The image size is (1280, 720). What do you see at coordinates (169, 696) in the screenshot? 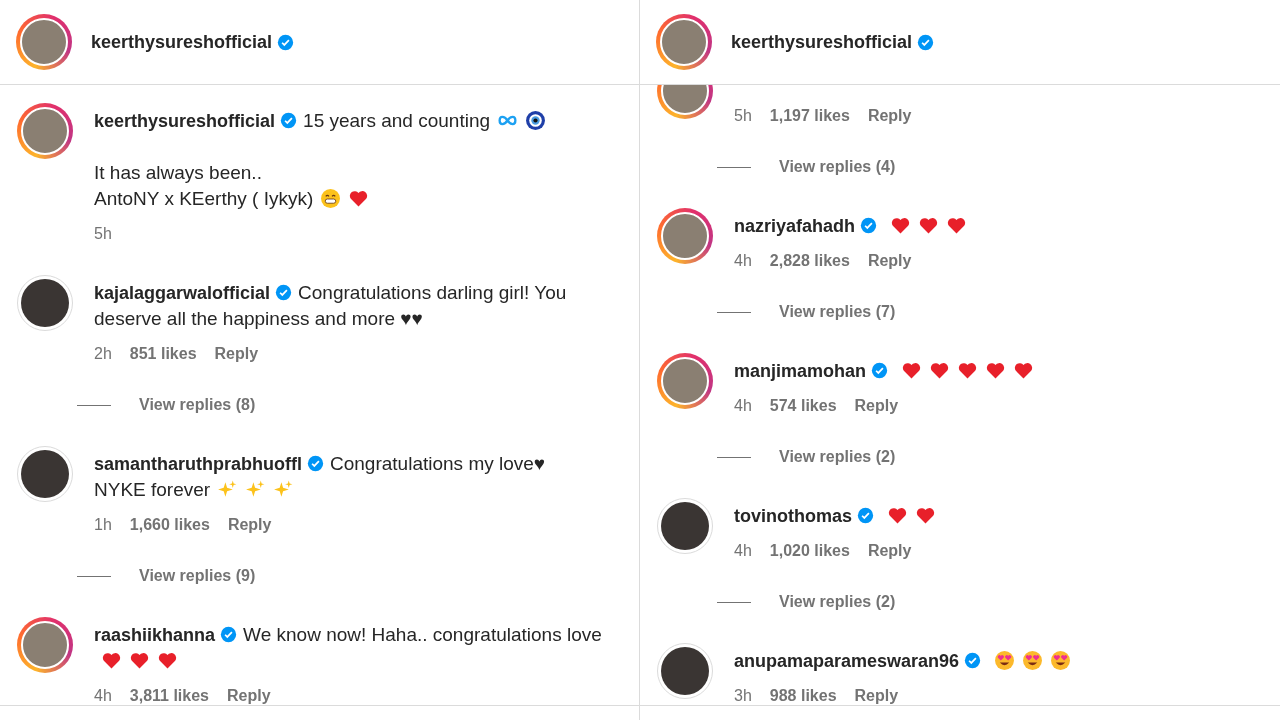
I see `likes-count: 3,811 likes` at bounding box center [169, 696].